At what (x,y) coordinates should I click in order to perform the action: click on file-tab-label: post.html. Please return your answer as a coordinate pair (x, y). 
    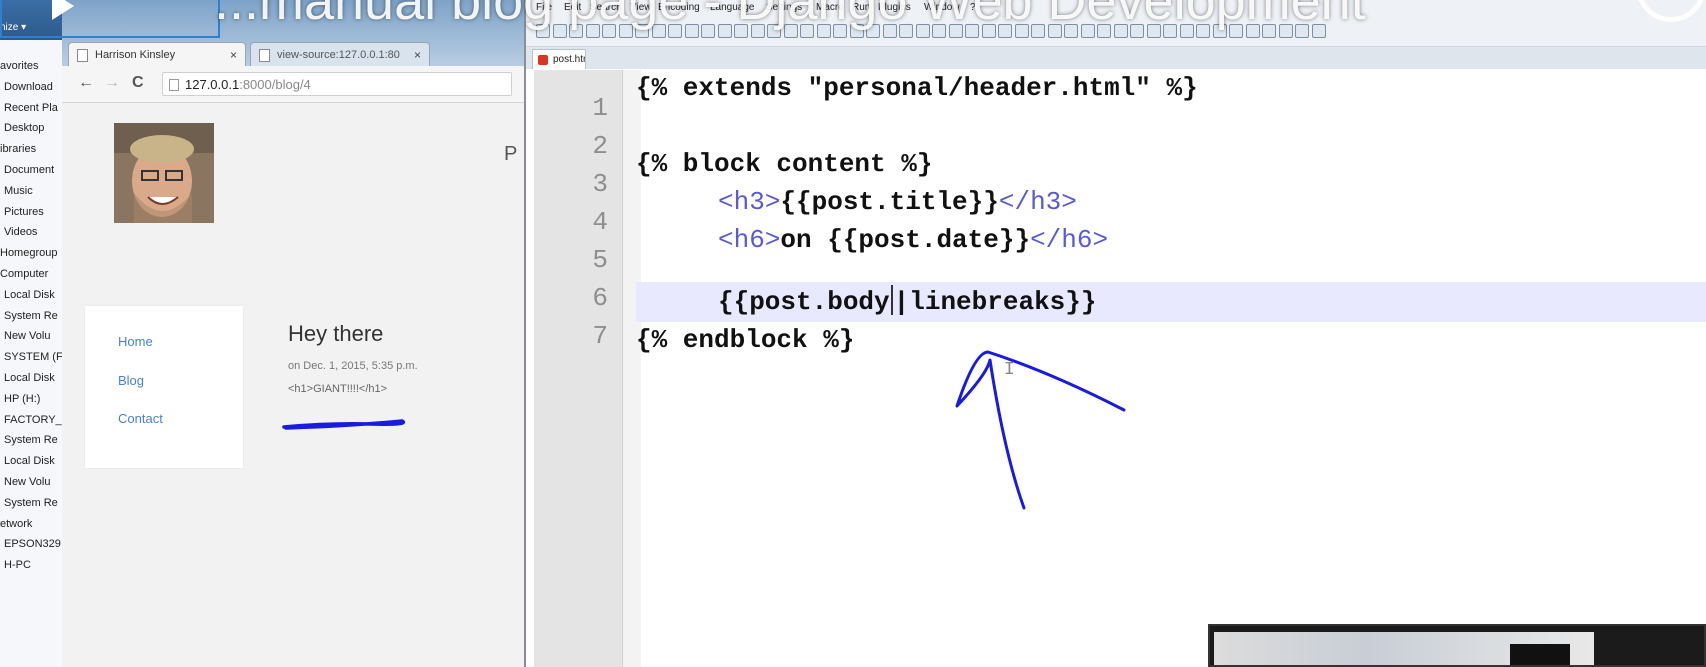
    Looking at the image, I should click on (569, 59).